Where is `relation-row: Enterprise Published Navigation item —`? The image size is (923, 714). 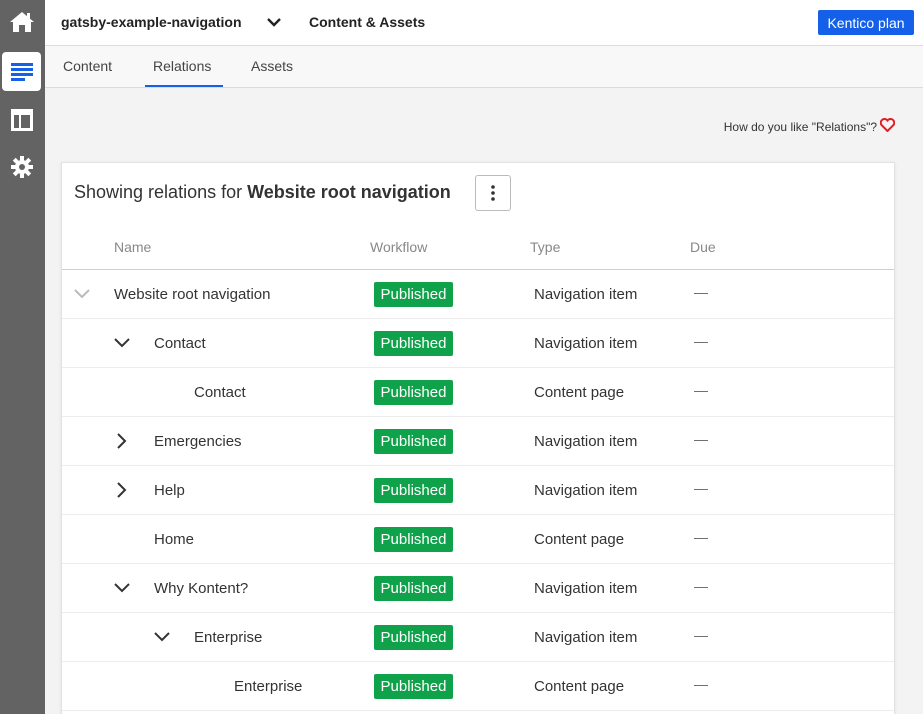
relation-row: Enterprise Published Navigation item — is located at coordinates (478, 637).